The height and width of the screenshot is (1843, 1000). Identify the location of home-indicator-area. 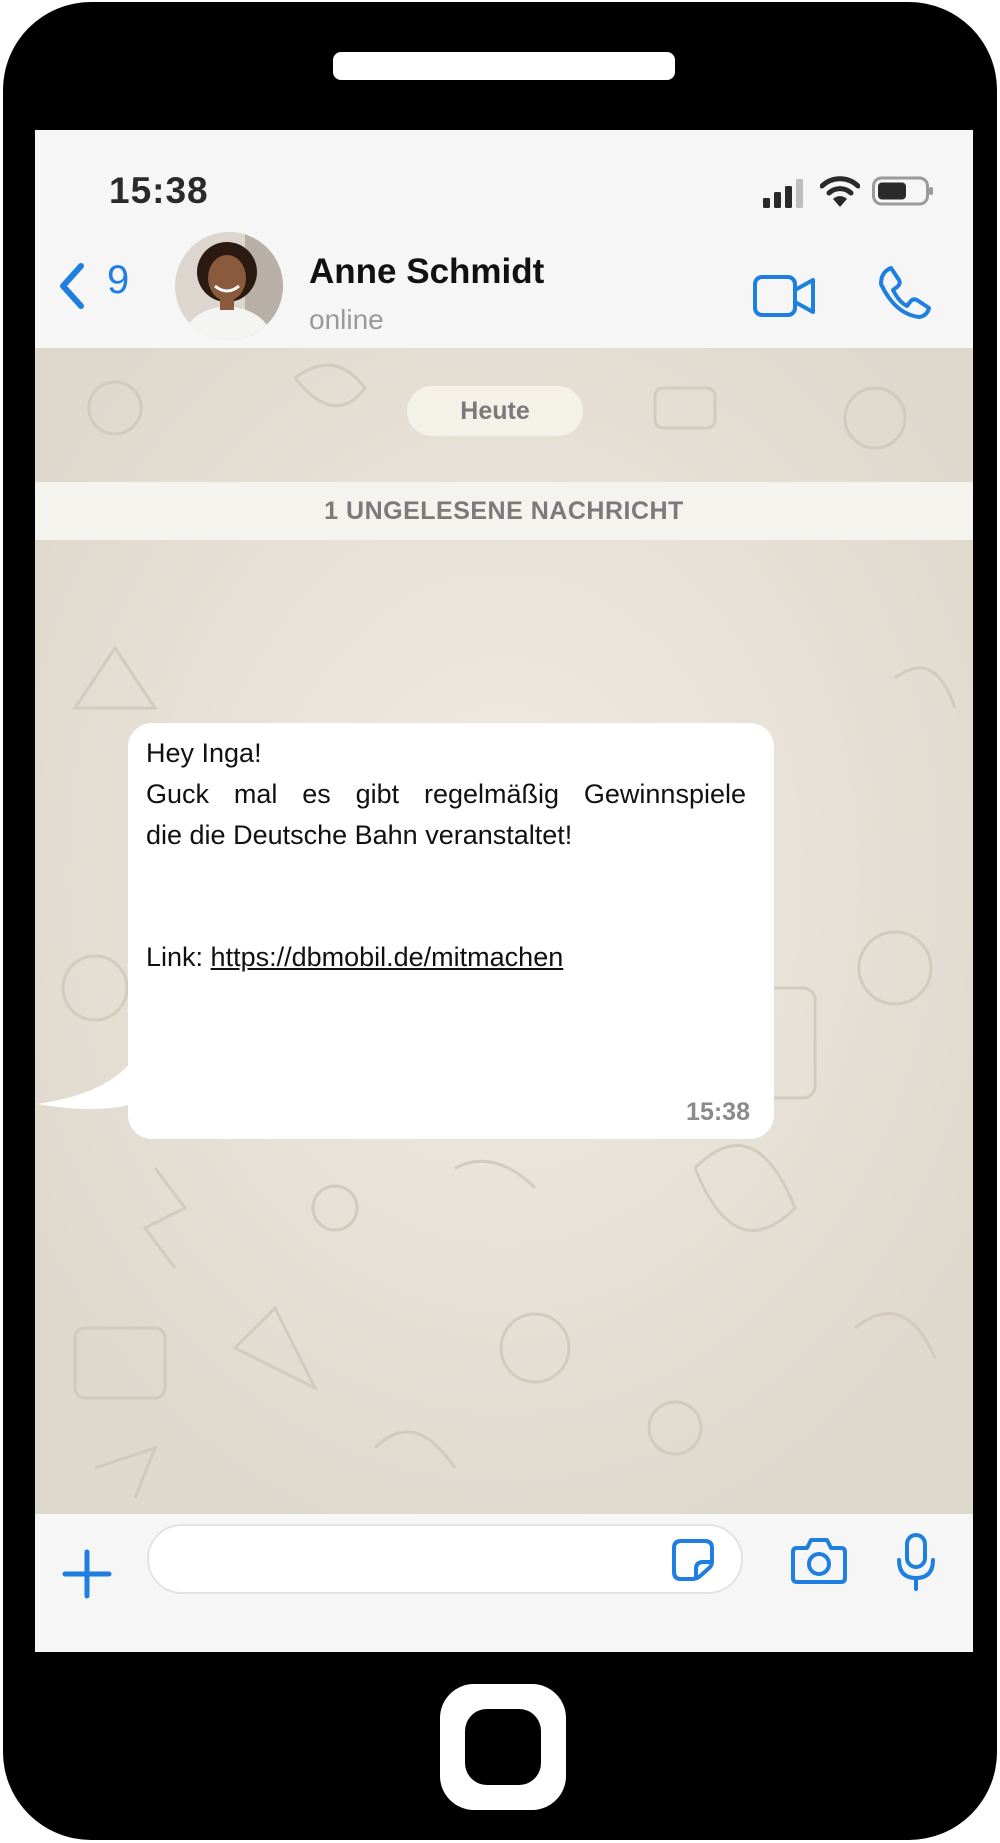
(504, 1631).